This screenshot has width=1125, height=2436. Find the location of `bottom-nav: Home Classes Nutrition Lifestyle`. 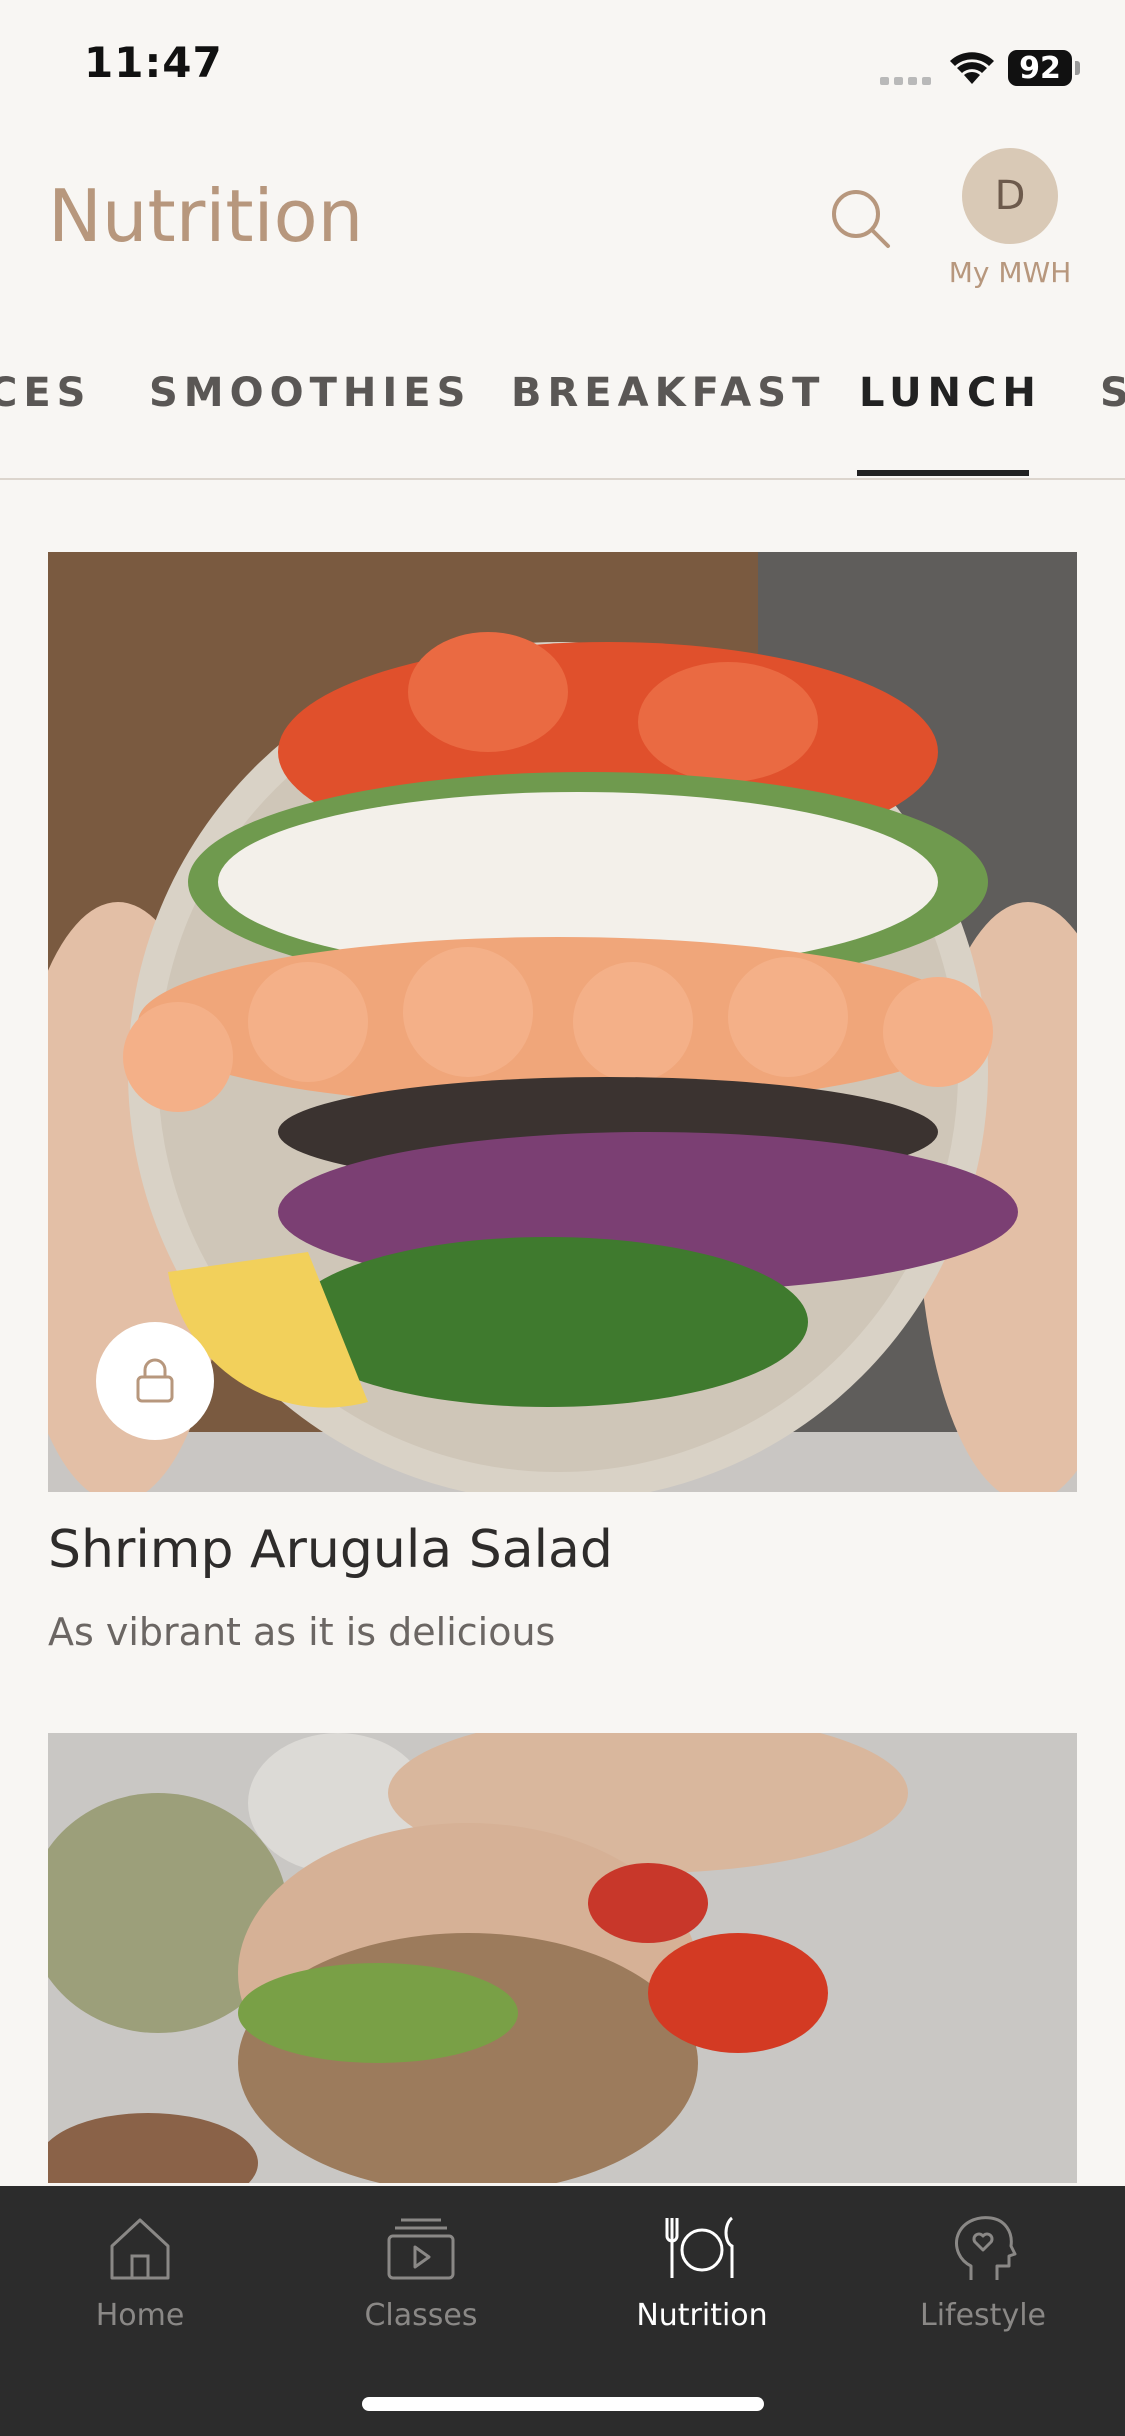

bottom-nav: Home Classes Nutrition Lifestyle is located at coordinates (562, 2311).